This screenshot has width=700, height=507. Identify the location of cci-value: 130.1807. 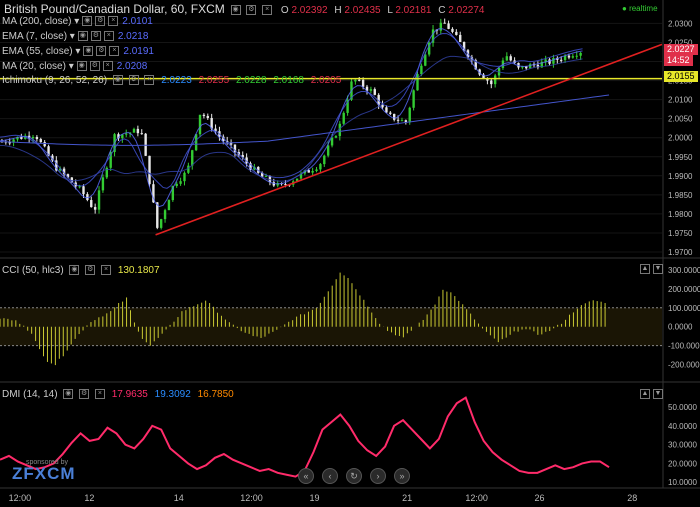
(138, 270).